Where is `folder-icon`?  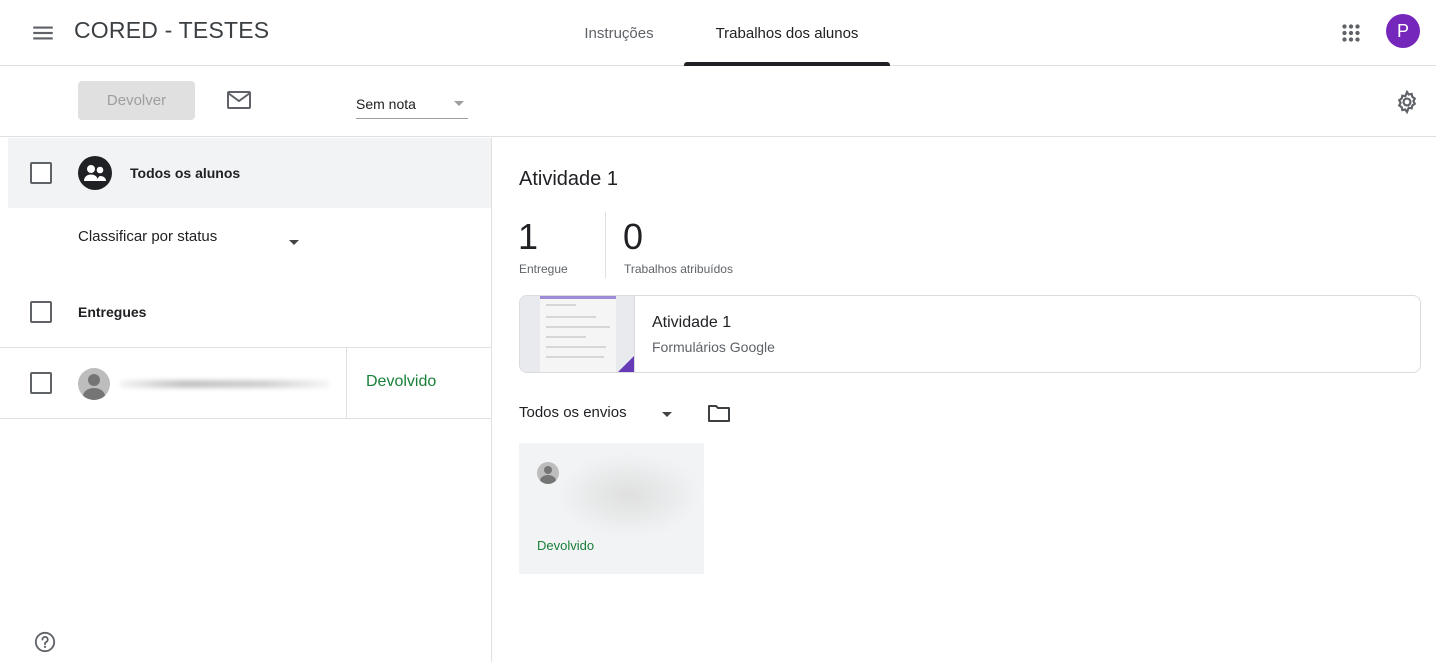 folder-icon is located at coordinates (719, 413).